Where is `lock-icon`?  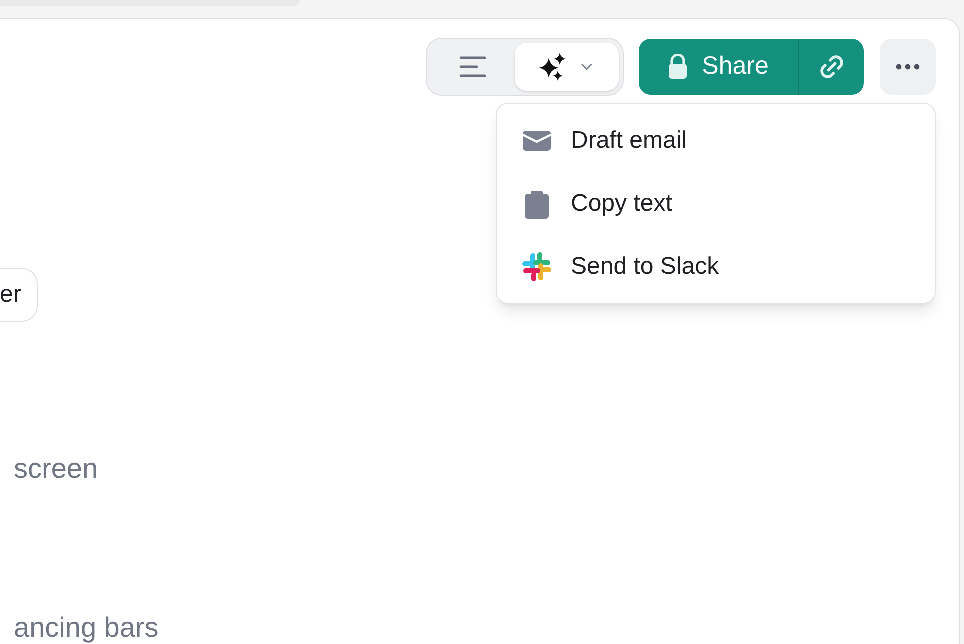 lock-icon is located at coordinates (678, 67).